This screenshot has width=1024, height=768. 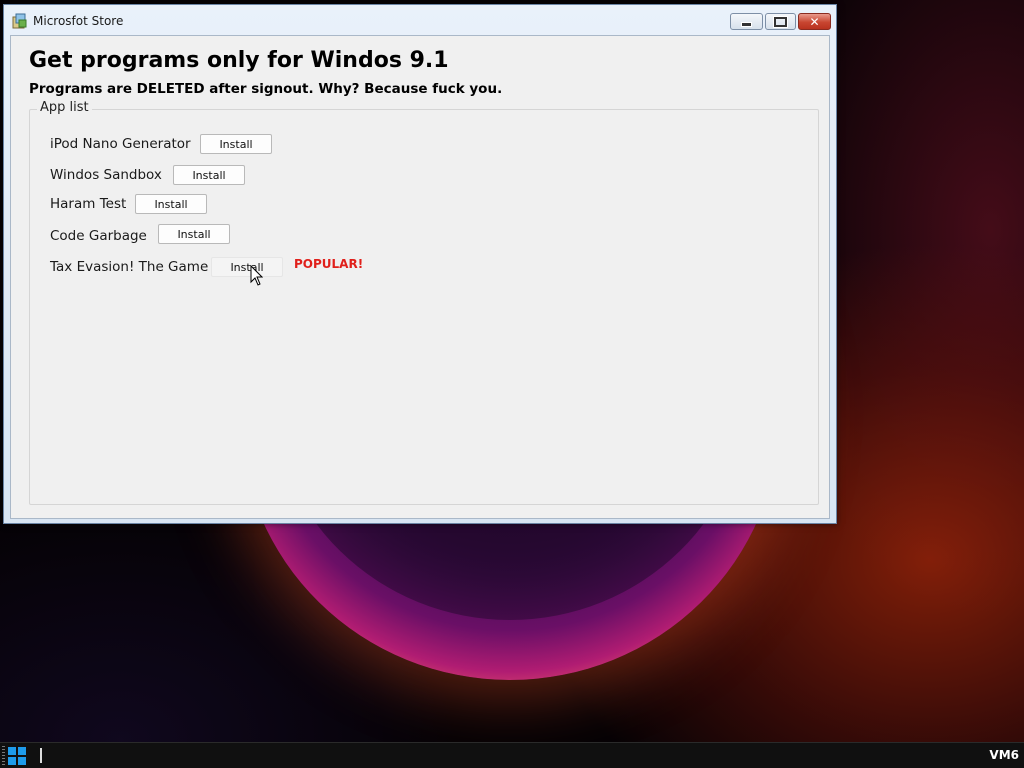 I want to click on app-icon, so click(x=19, y=21).